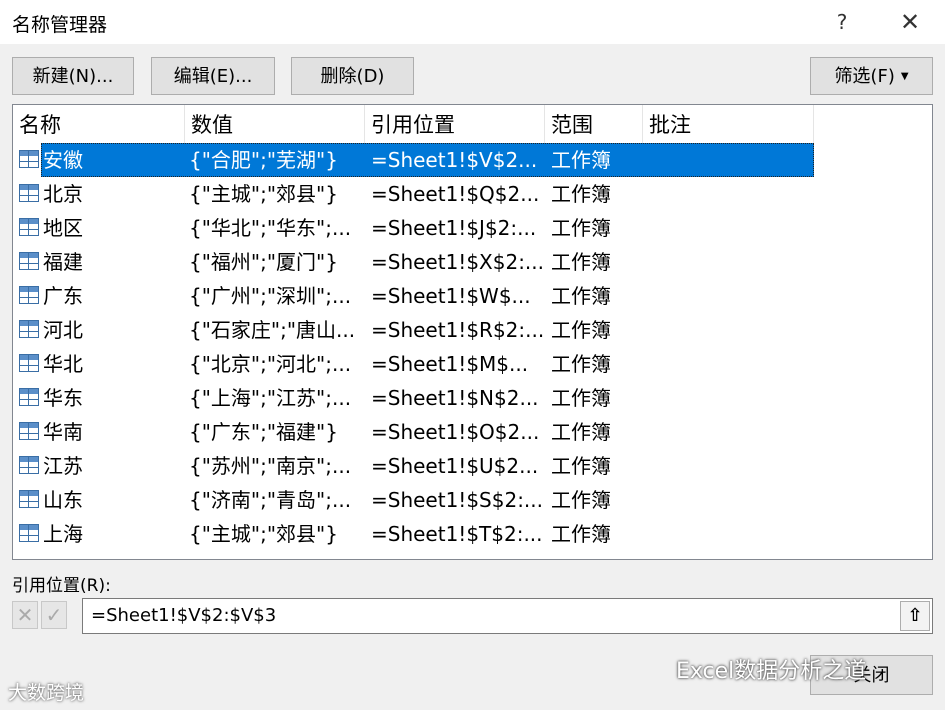 Image resolution: width=945 pixels, height=710 pixels. Describe the element at coordinates (61, 586) in the screenshot. I see `refers-to-label: 引用位置(R):` at that location.